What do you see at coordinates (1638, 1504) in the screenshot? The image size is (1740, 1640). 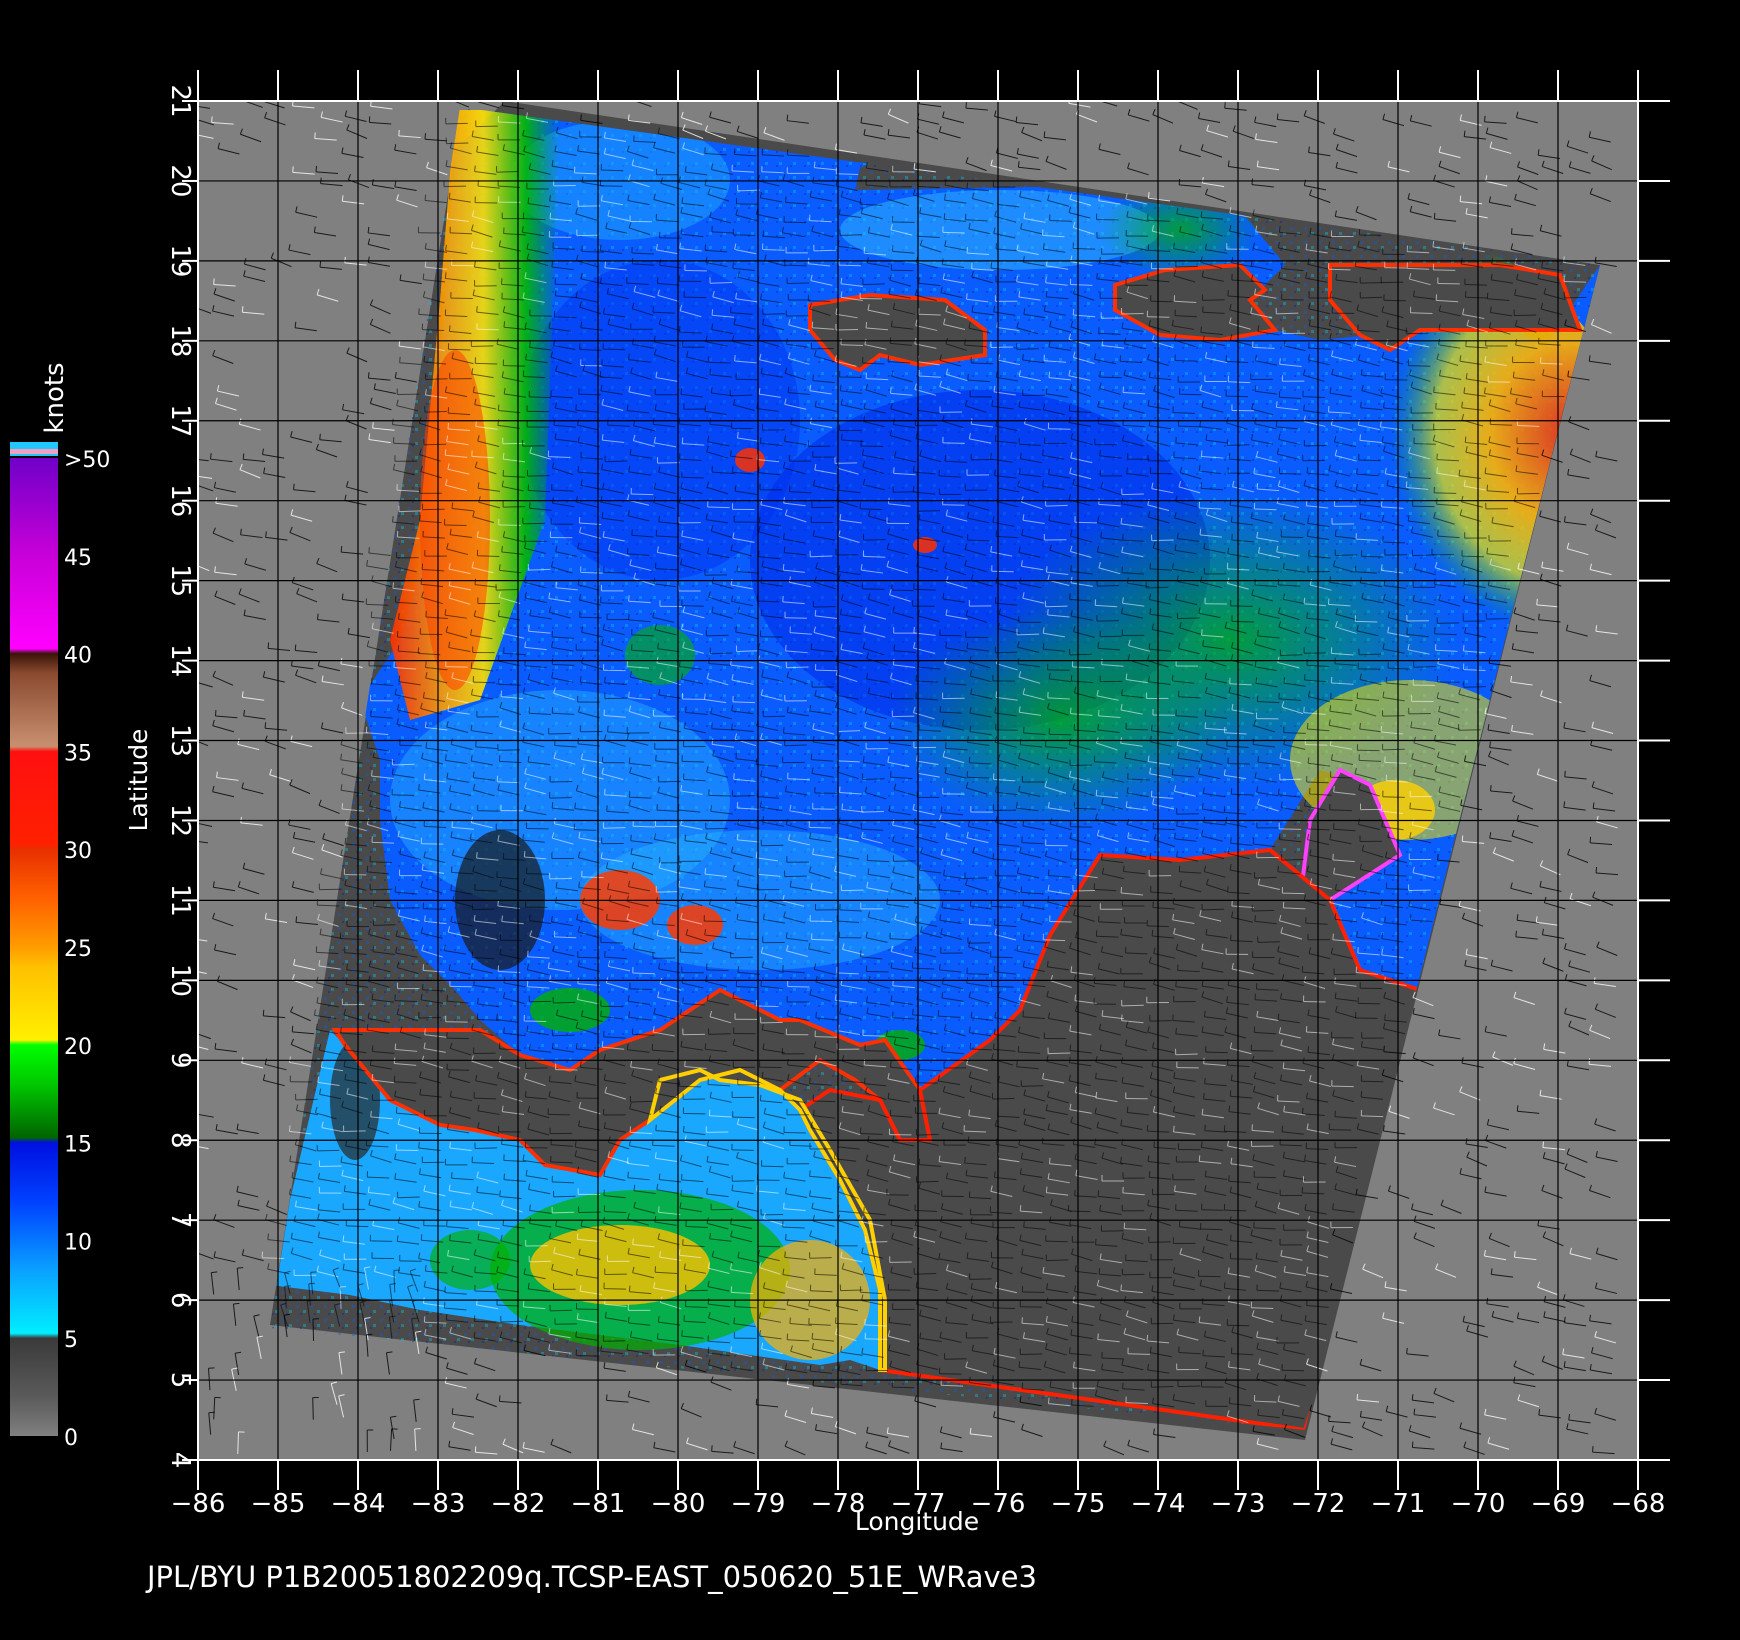 I see `x-tick-label: −68` at bounding box center [1638, 1504].